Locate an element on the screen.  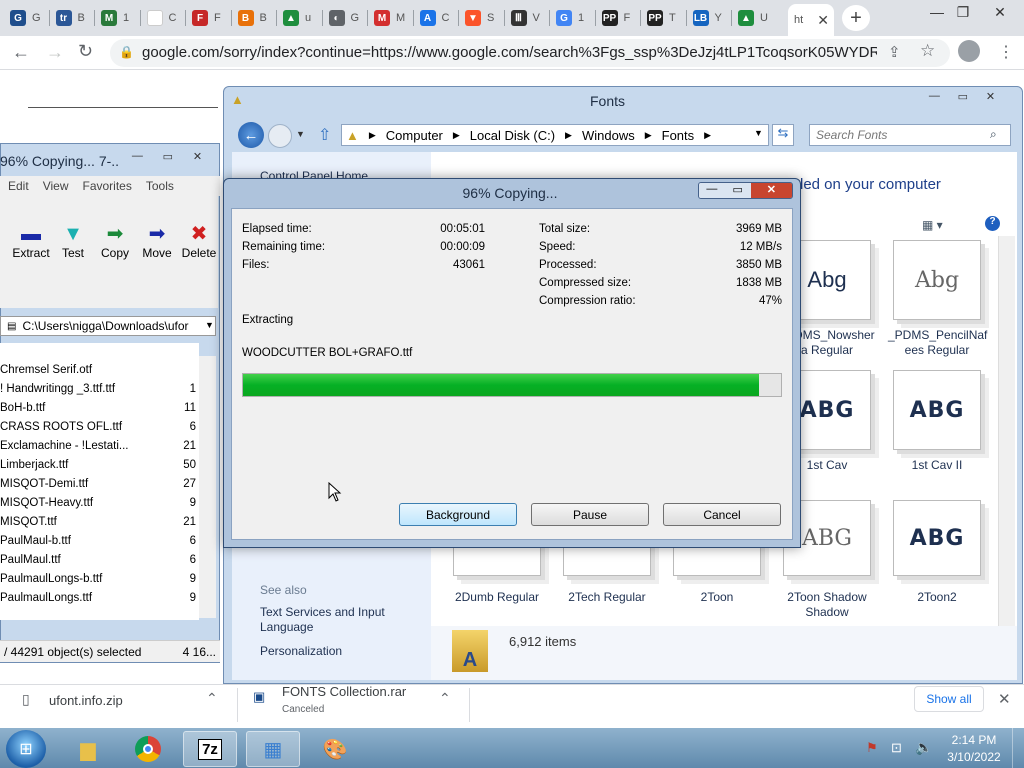
download-item-name: FONTS Collection.rar is located at coordinates (344, 691).